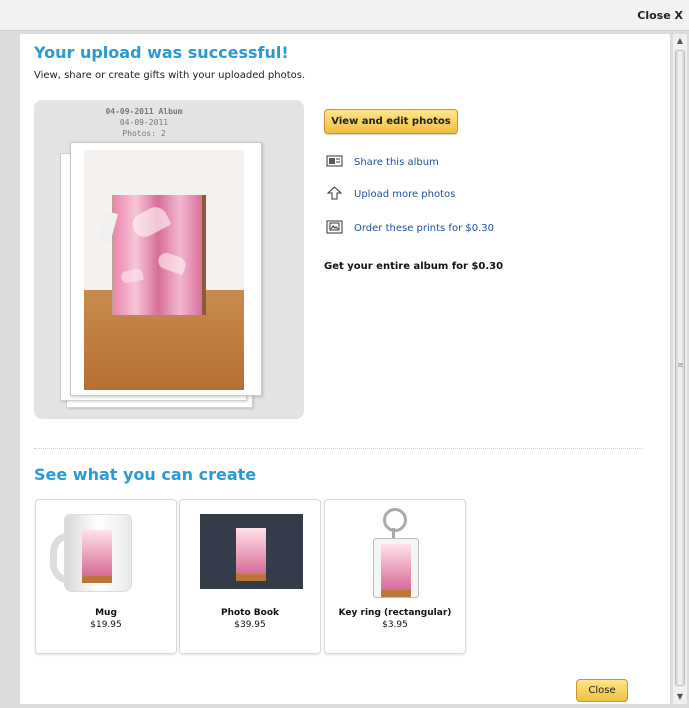 This screenshot has height=708, width=689. What do you see at coordinates (395, 520) in the screenshot?
I see `key-ring-loop` at bounding box center [395, 520].